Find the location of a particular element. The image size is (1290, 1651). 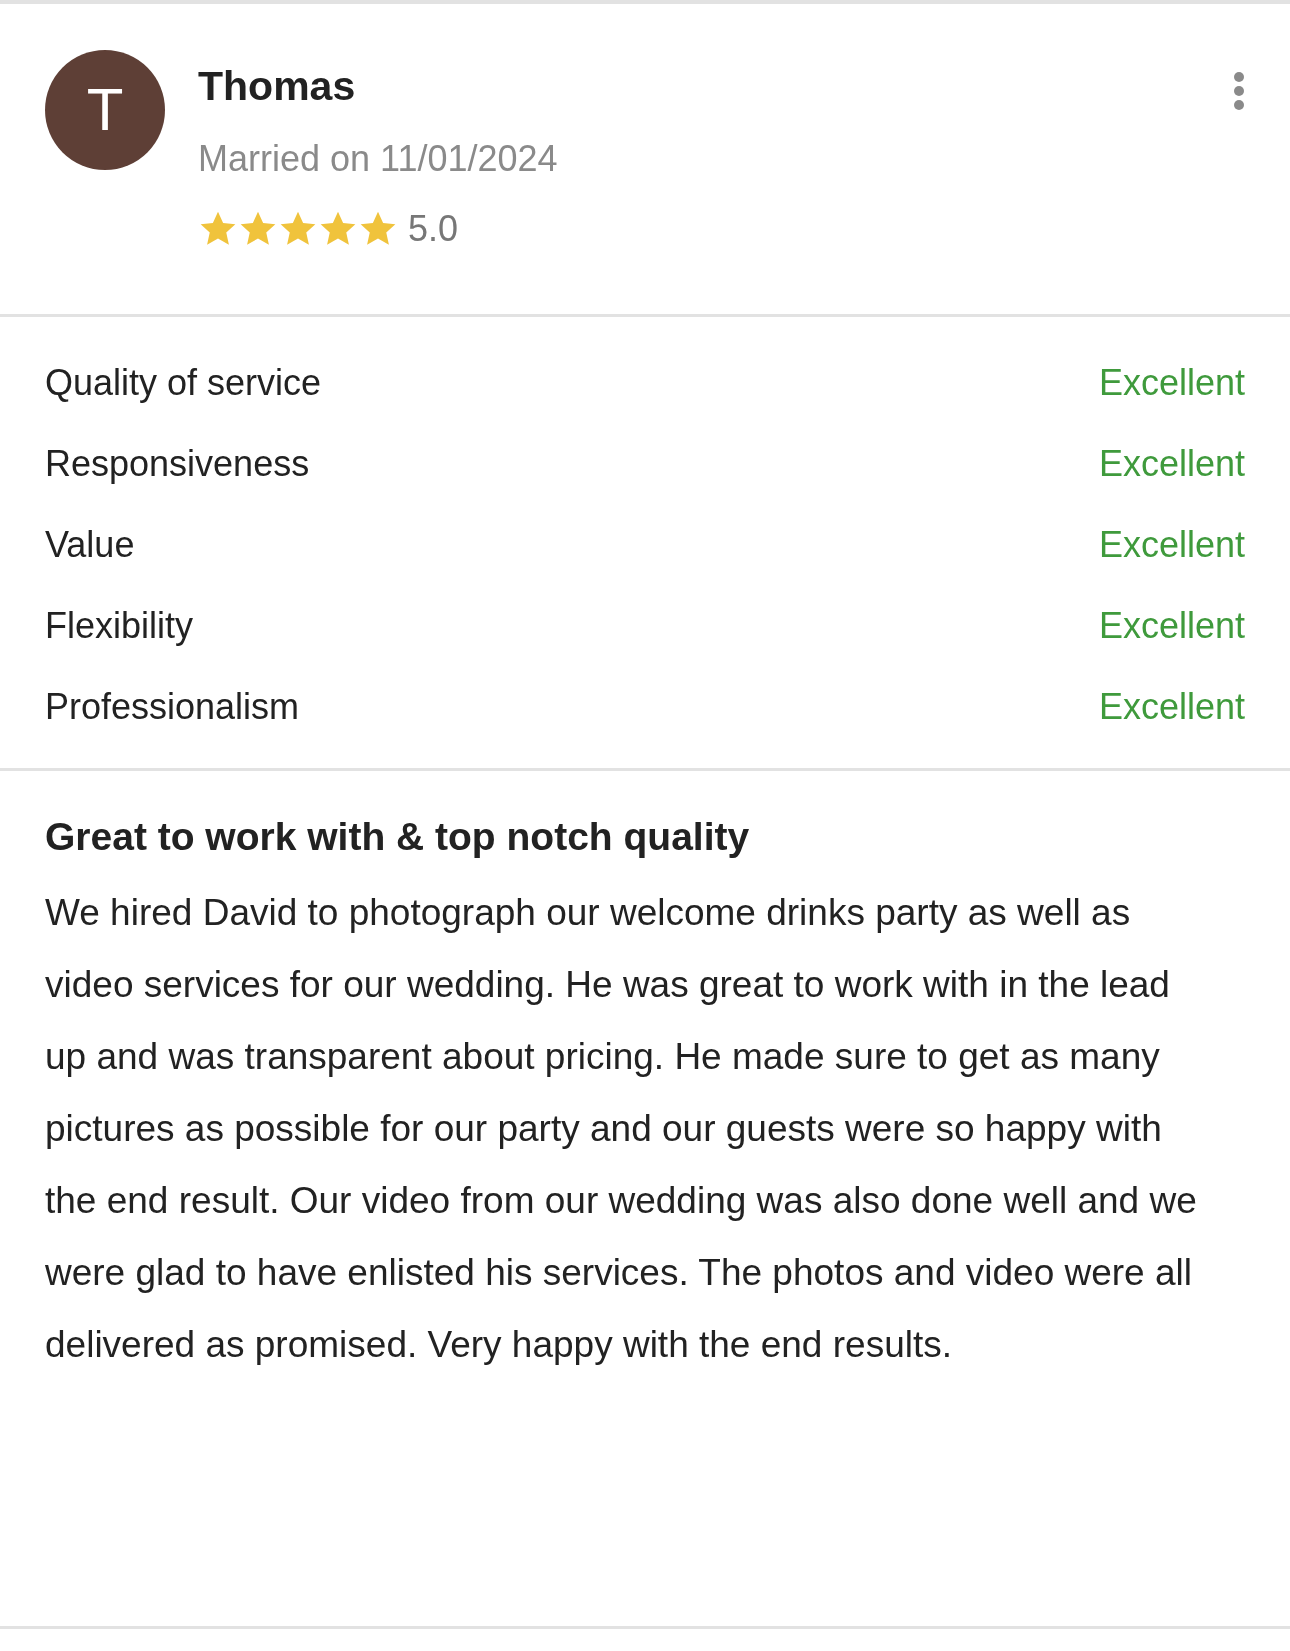

rating-category: Quality of service is located at coordinates (183, 382).